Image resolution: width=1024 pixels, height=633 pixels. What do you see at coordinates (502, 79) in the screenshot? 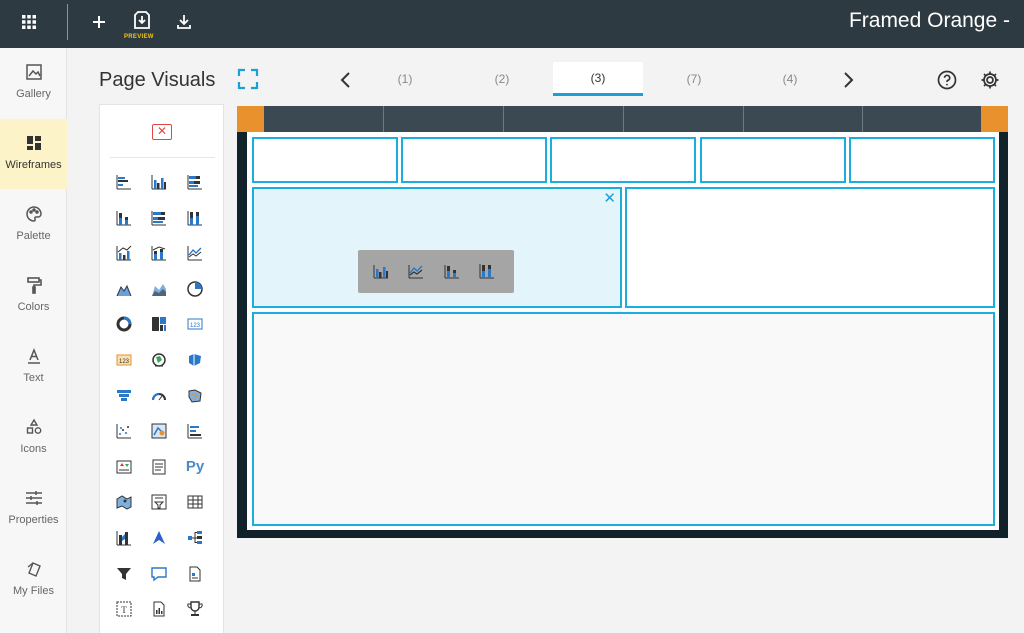
I see `page-tab-2: (2)` at bounding box center [502, 79].